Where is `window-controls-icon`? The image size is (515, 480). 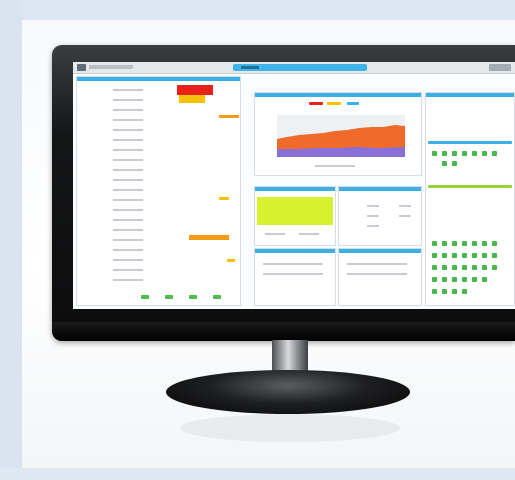
window-controls-icon is located at coordinates (500, 67).